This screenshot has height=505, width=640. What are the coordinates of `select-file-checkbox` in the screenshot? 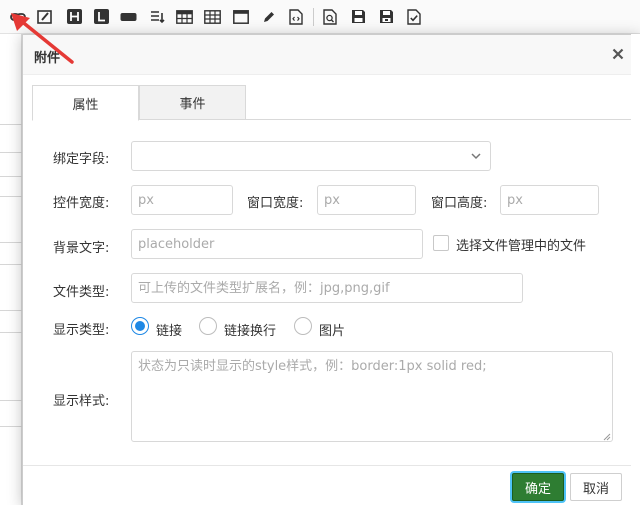 It's located at (441, 243).